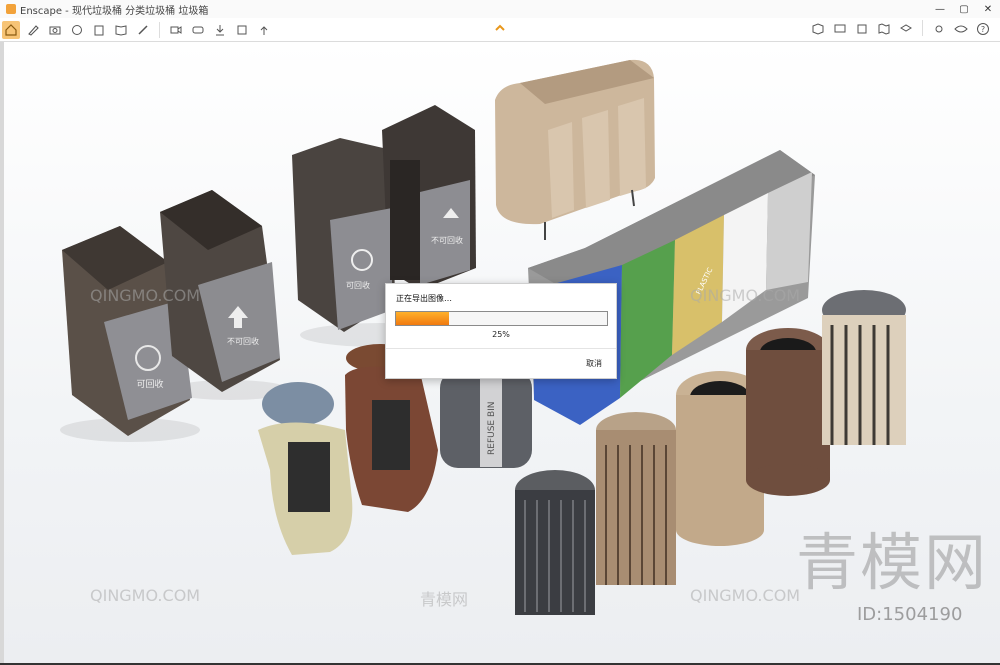  Describe the element at coordinates (939, 29) in the screenshot. I see `settings-icon` at that location.